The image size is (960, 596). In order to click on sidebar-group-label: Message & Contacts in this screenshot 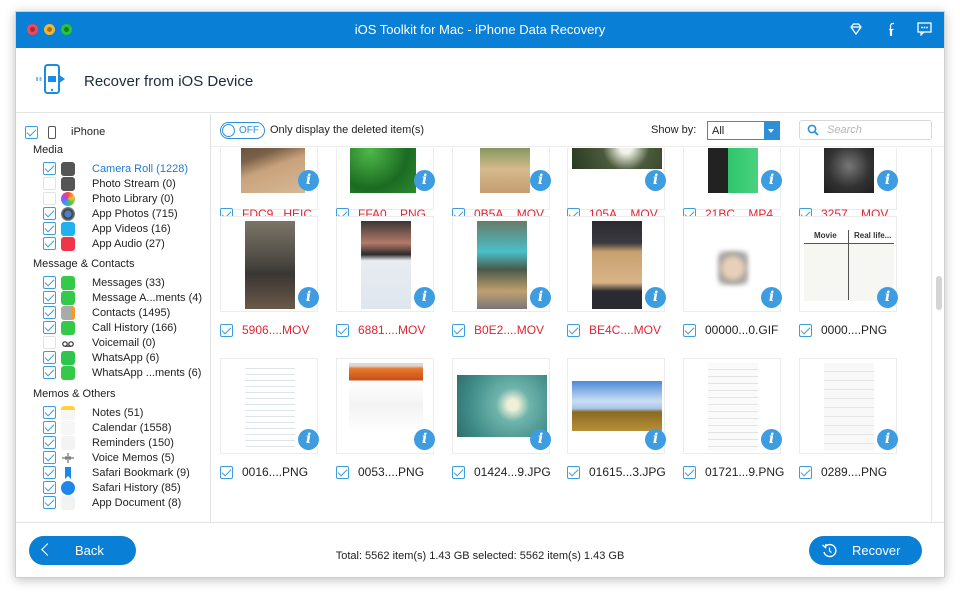, I will do `click(84, 264)`.